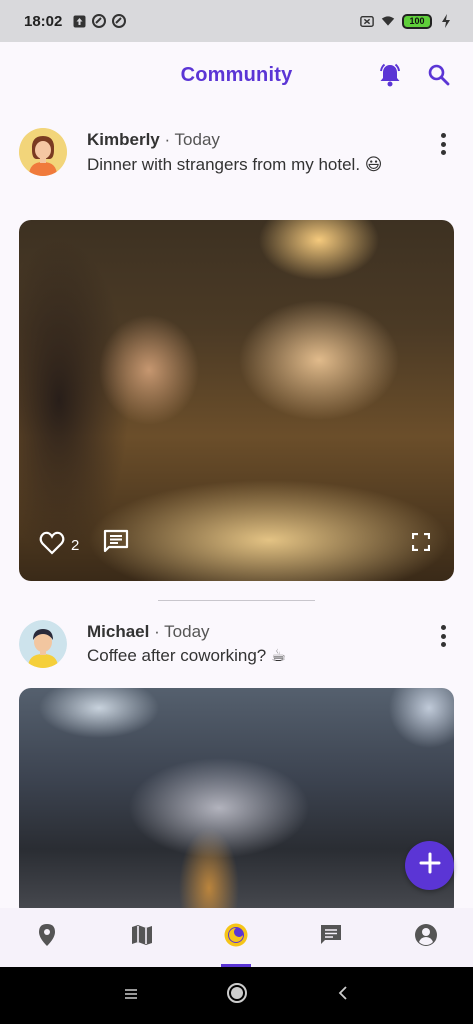 This screenshot has width=473, height=1024. I want to click on post-author: Kimberly, so click(123, 139).